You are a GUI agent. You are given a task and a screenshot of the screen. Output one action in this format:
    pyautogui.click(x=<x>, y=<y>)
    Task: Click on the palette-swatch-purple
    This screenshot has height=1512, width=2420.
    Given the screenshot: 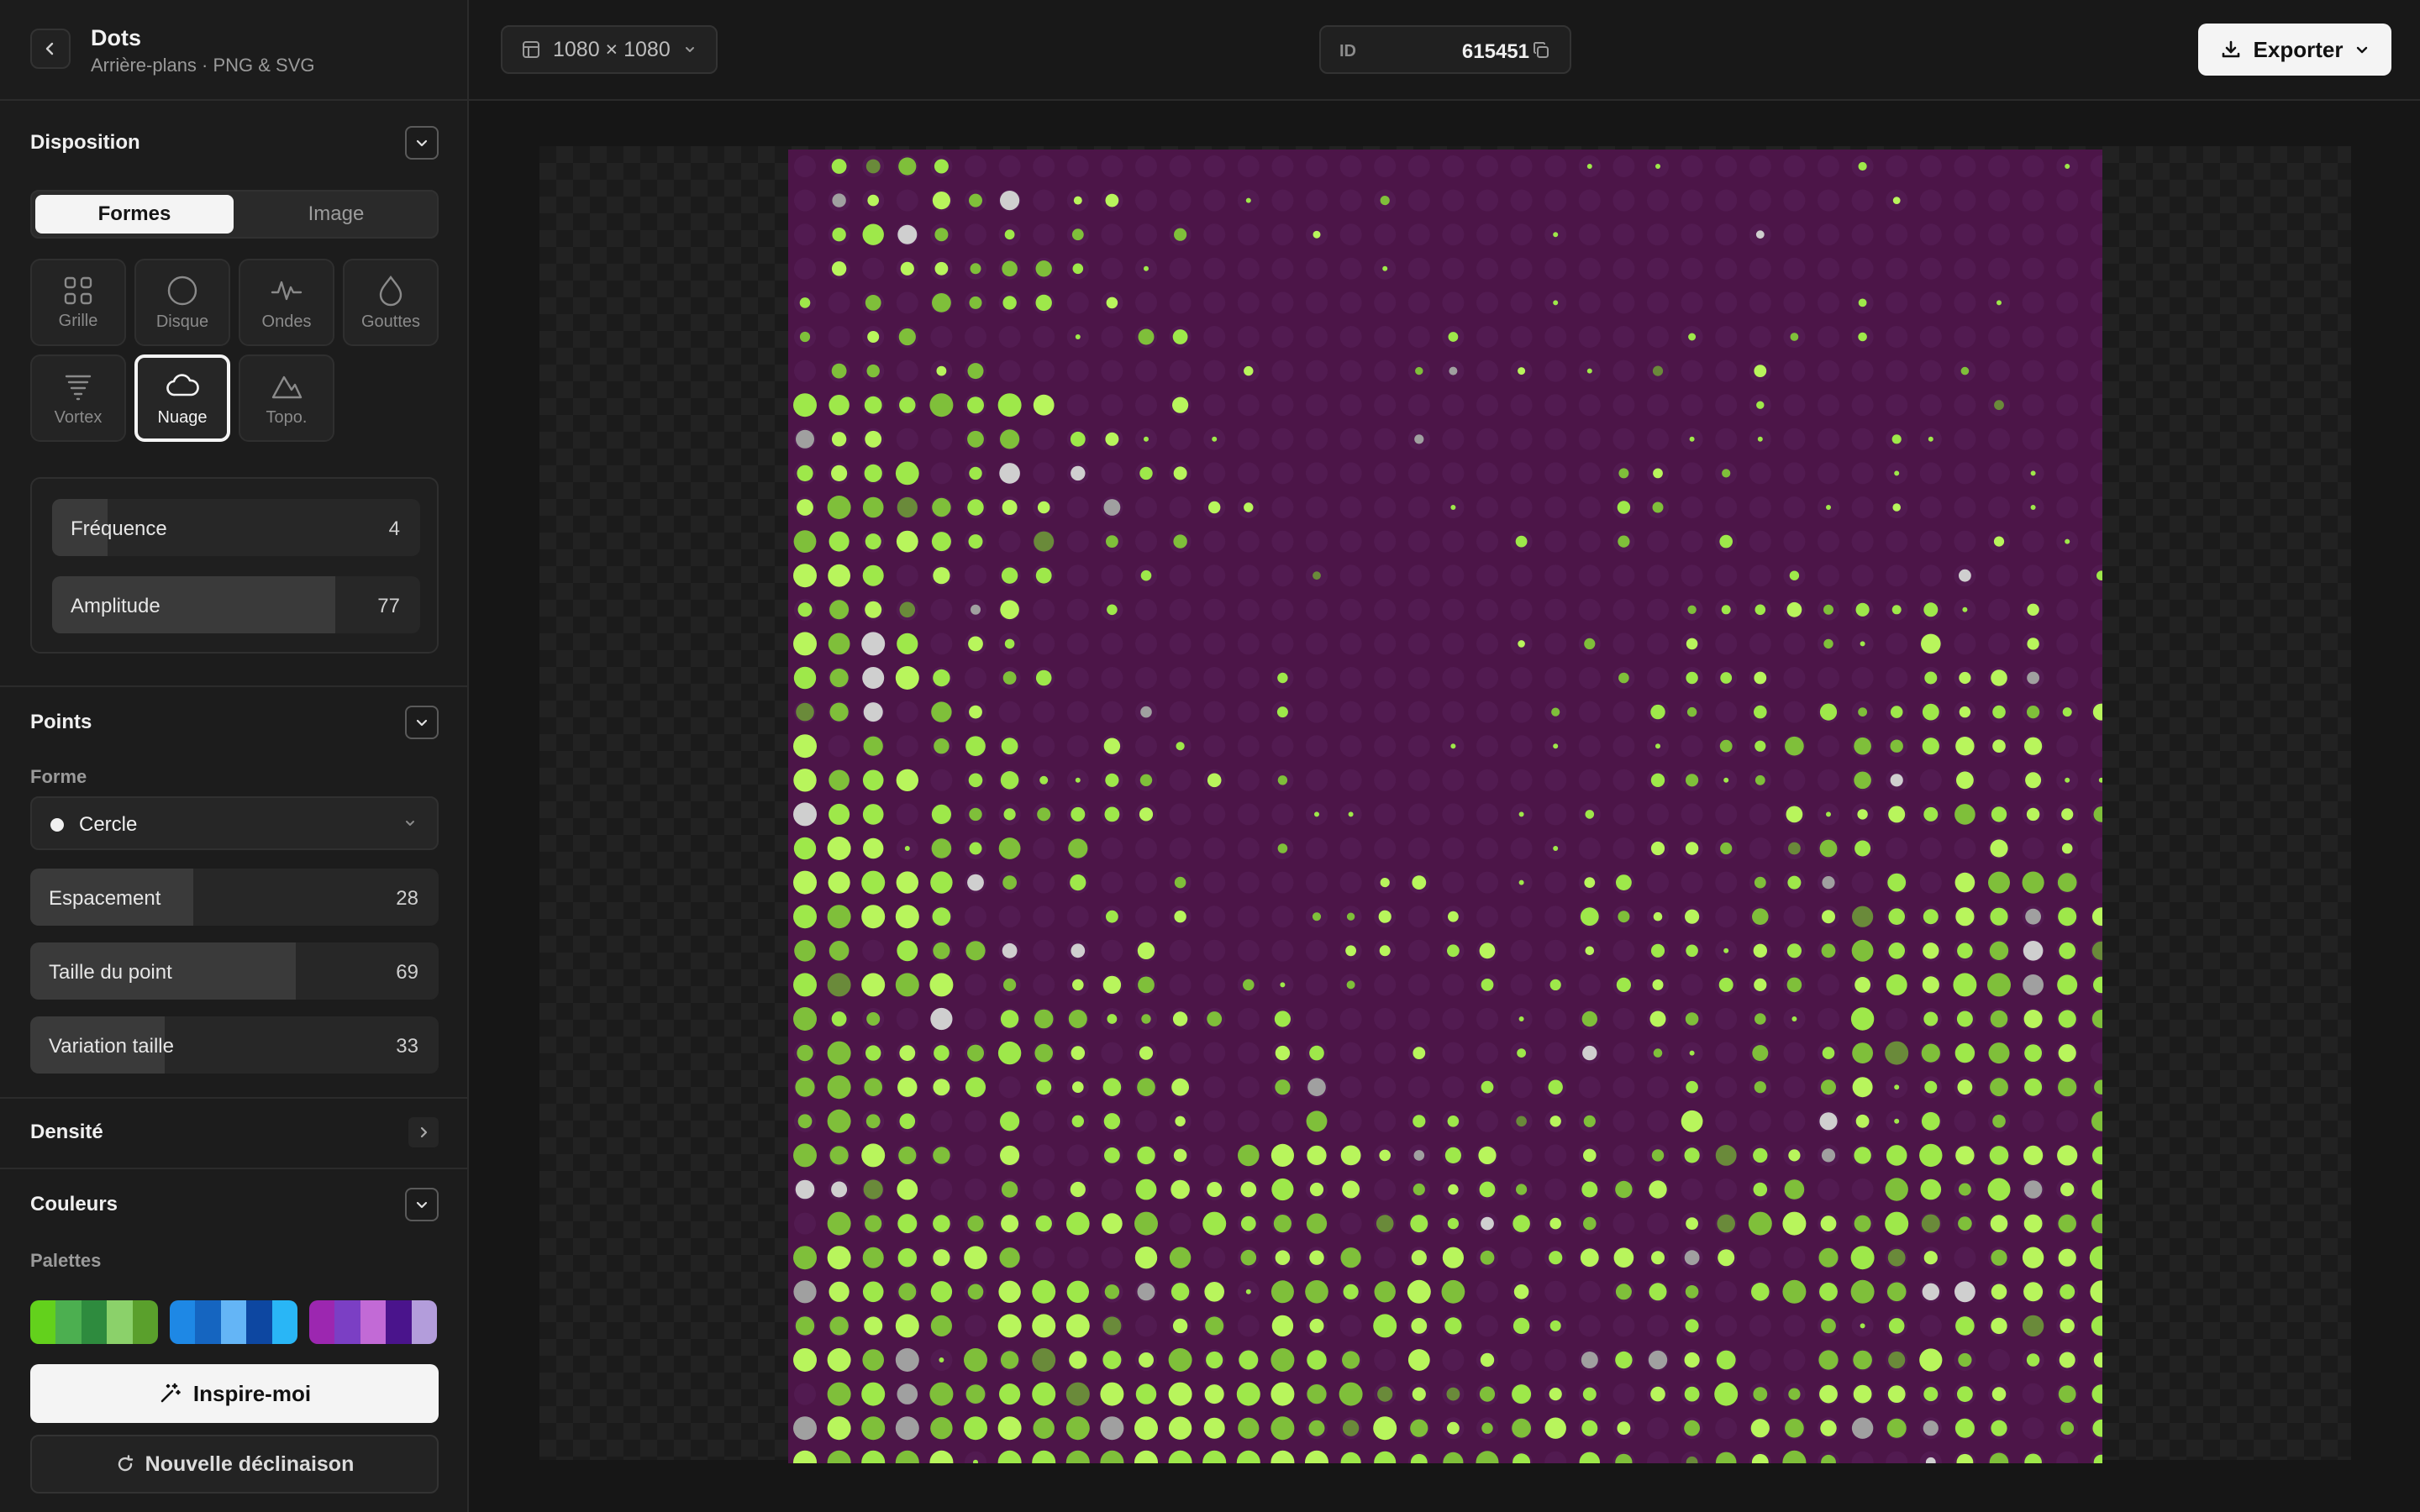 What is the action you would take?
    pyautogui.click(x=373, y=1322)
    